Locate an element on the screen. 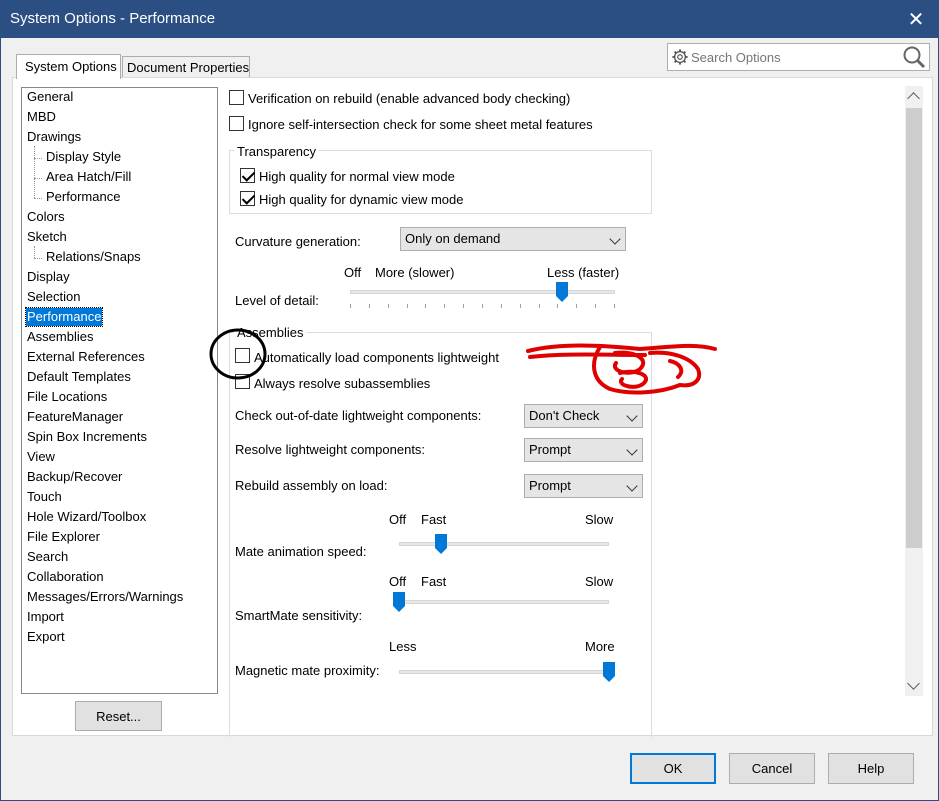 This screenshot has height=801, width=939. high-quality-dynamic-checkbox is located at coordinates (247, 198).